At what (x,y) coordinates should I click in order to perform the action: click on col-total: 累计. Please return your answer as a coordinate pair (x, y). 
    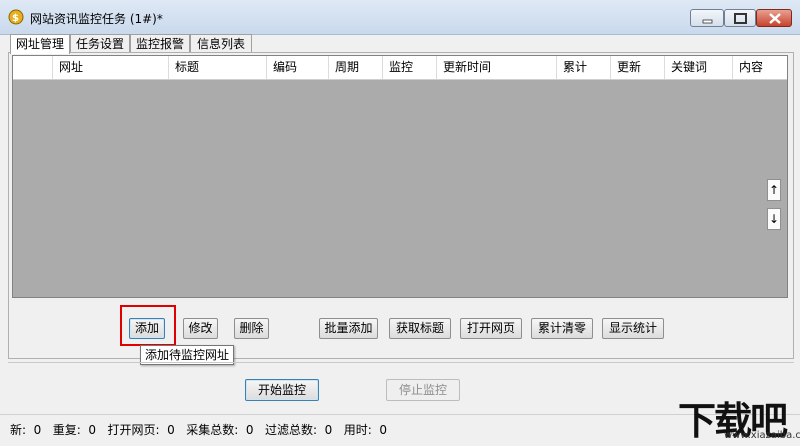
    Looking at the image, I should click on (584, 67).